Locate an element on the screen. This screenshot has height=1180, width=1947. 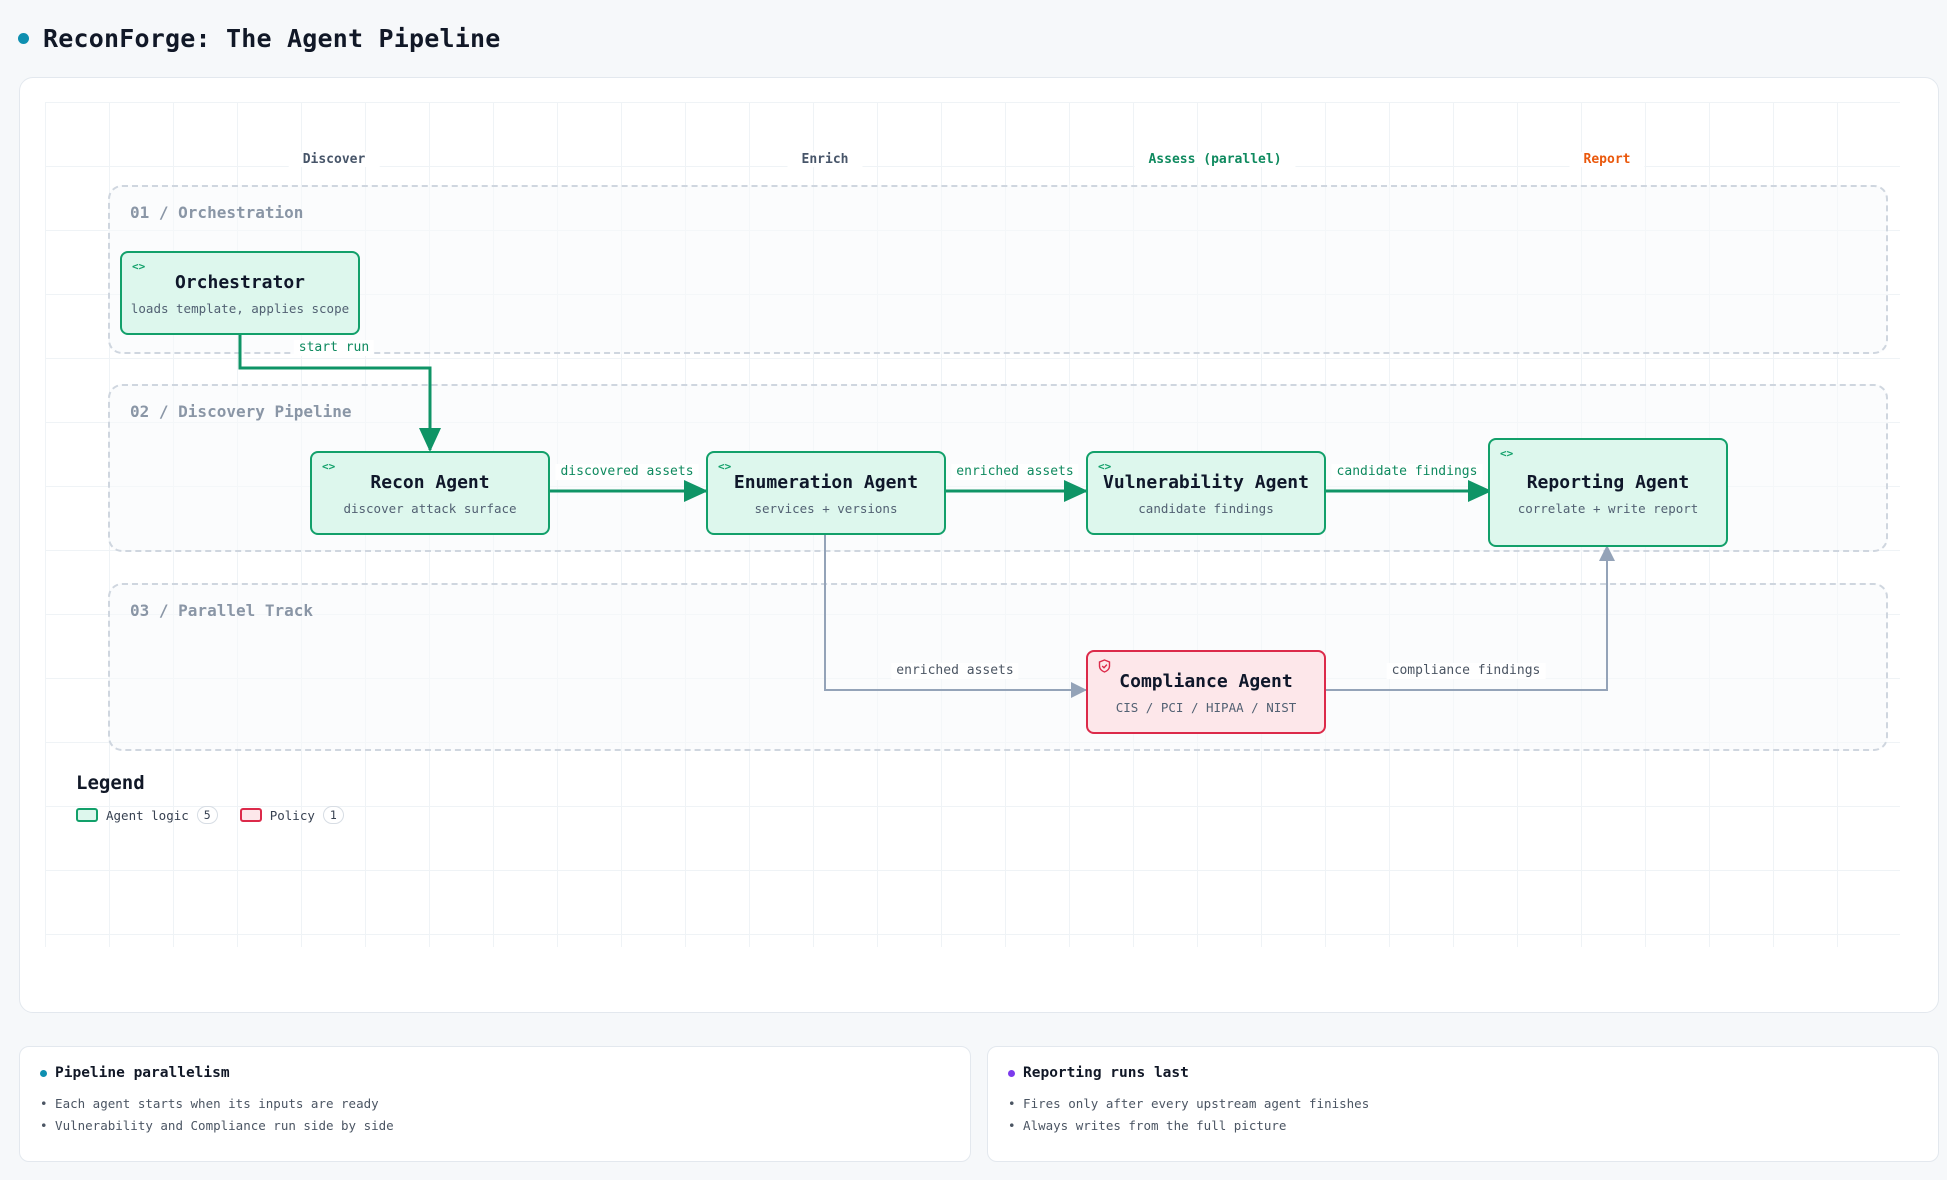
node-recon-agent: <> Recon Agent discover attack surface is located at coordinates (430, 493).